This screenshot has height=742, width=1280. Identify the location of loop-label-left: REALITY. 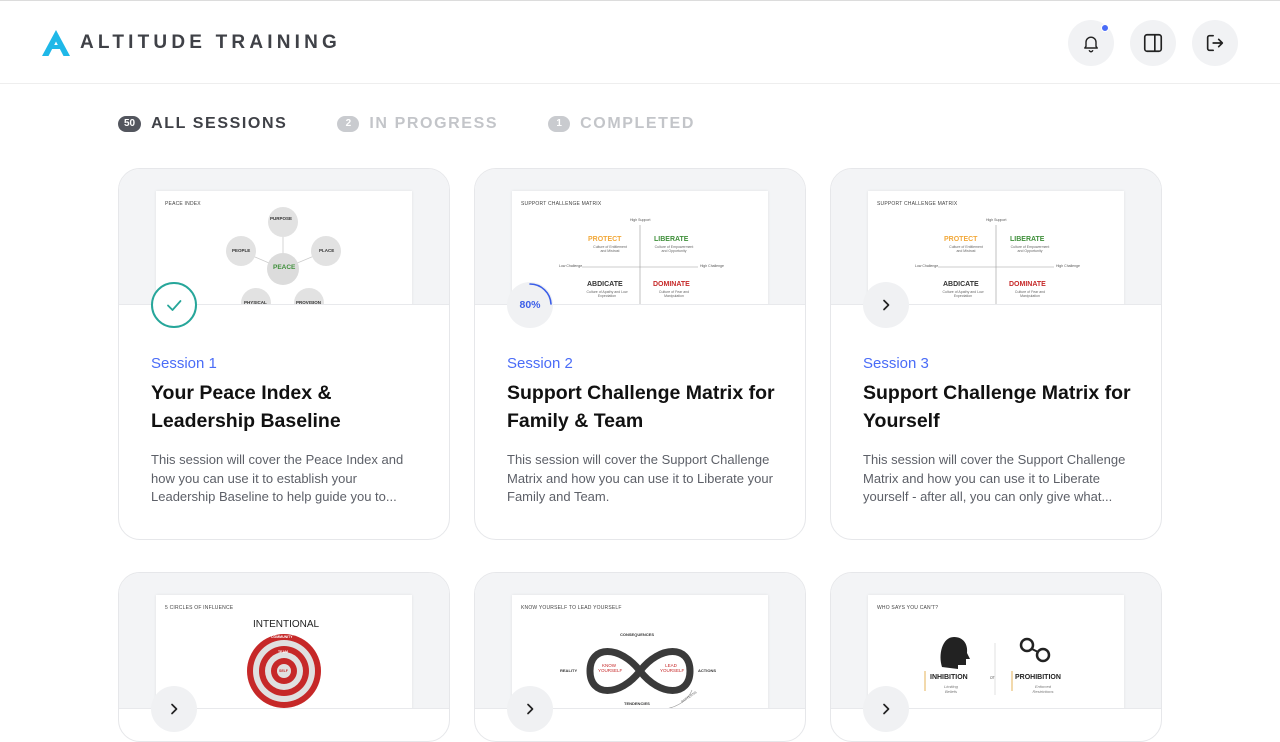
(569, 670).